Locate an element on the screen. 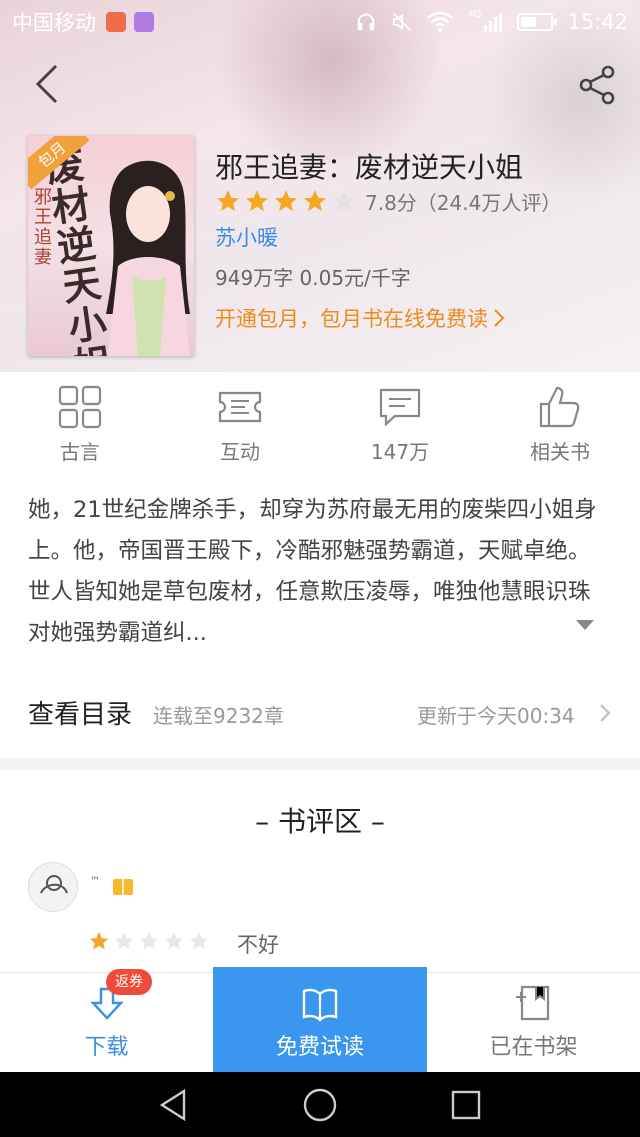  table-of-contents-row: 查看目录 连载至9232章 更新于今天00:34 is located at coordinates (320, 713).